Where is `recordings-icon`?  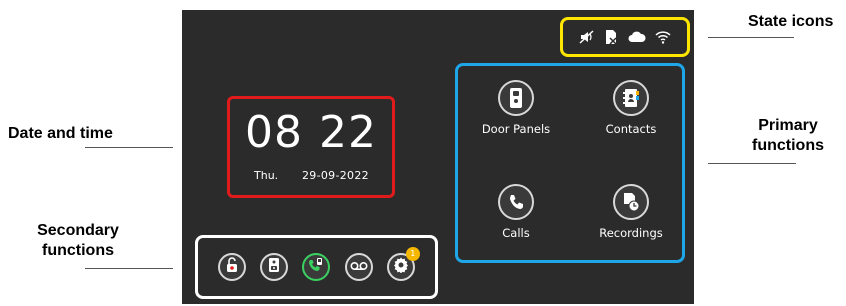
recordings-icon is located at coordinates (631, 202).